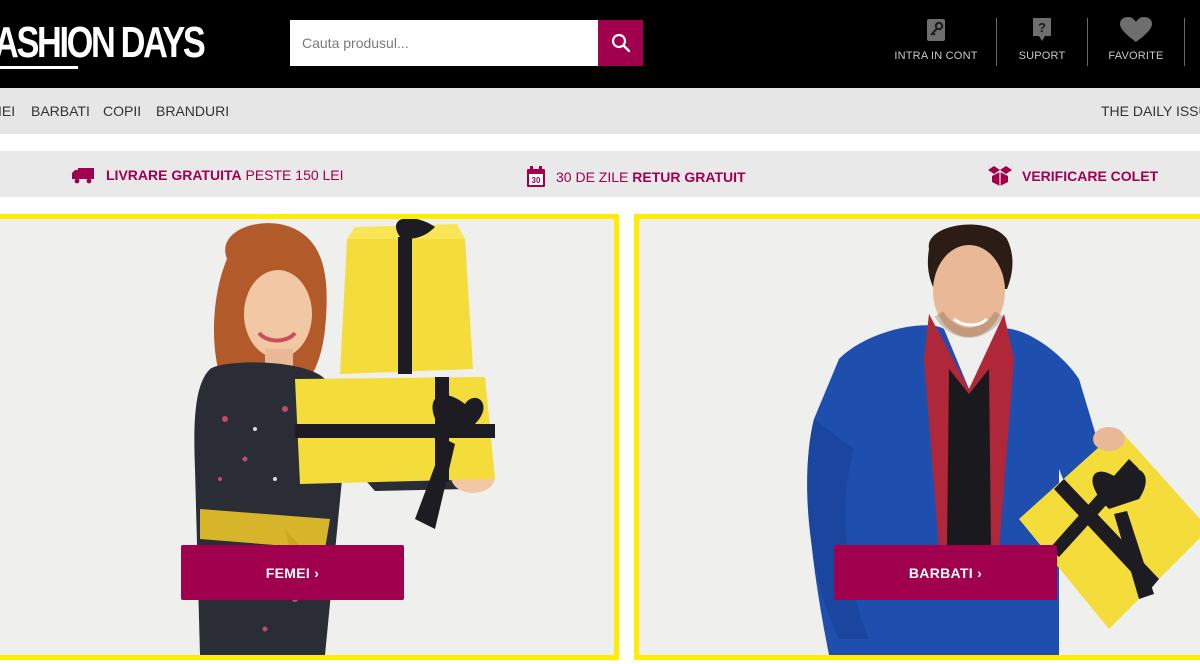 This screenshot has width=1200, height=664. I want to click on divider, so click(1184, 42).